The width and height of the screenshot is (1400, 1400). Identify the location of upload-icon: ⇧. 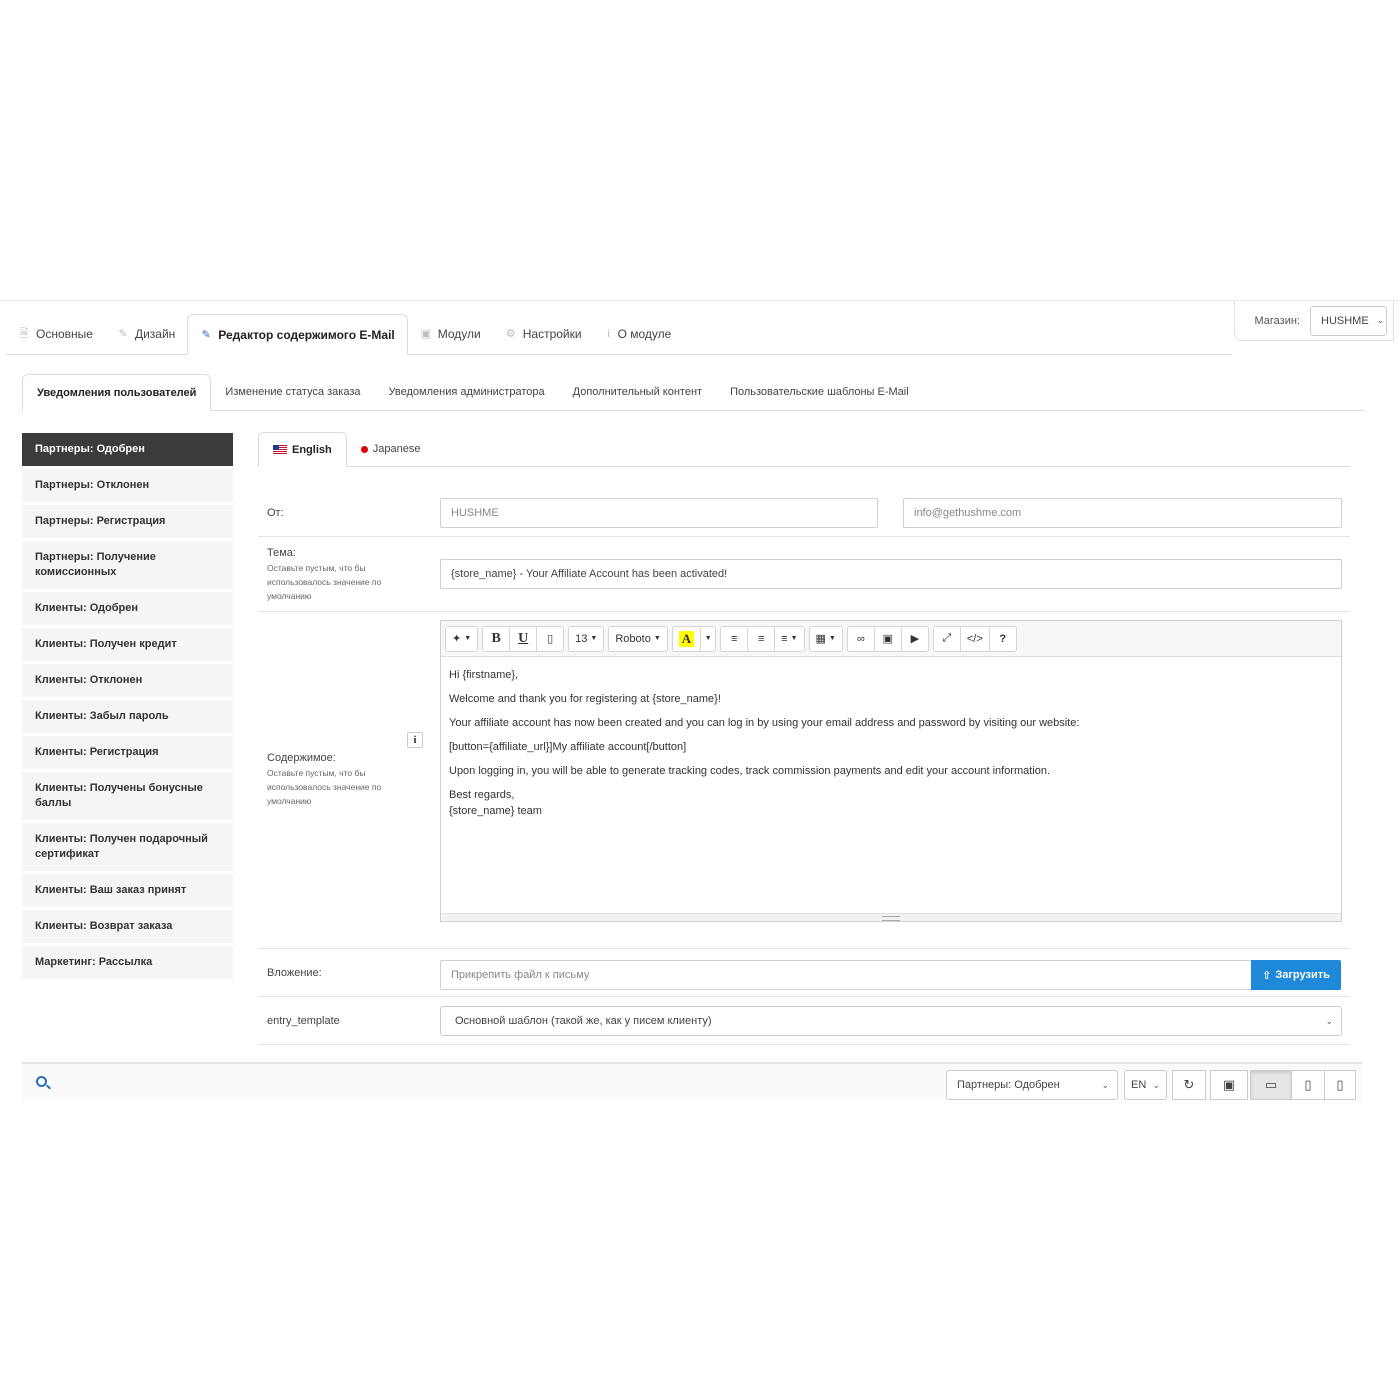
(1267, 975).